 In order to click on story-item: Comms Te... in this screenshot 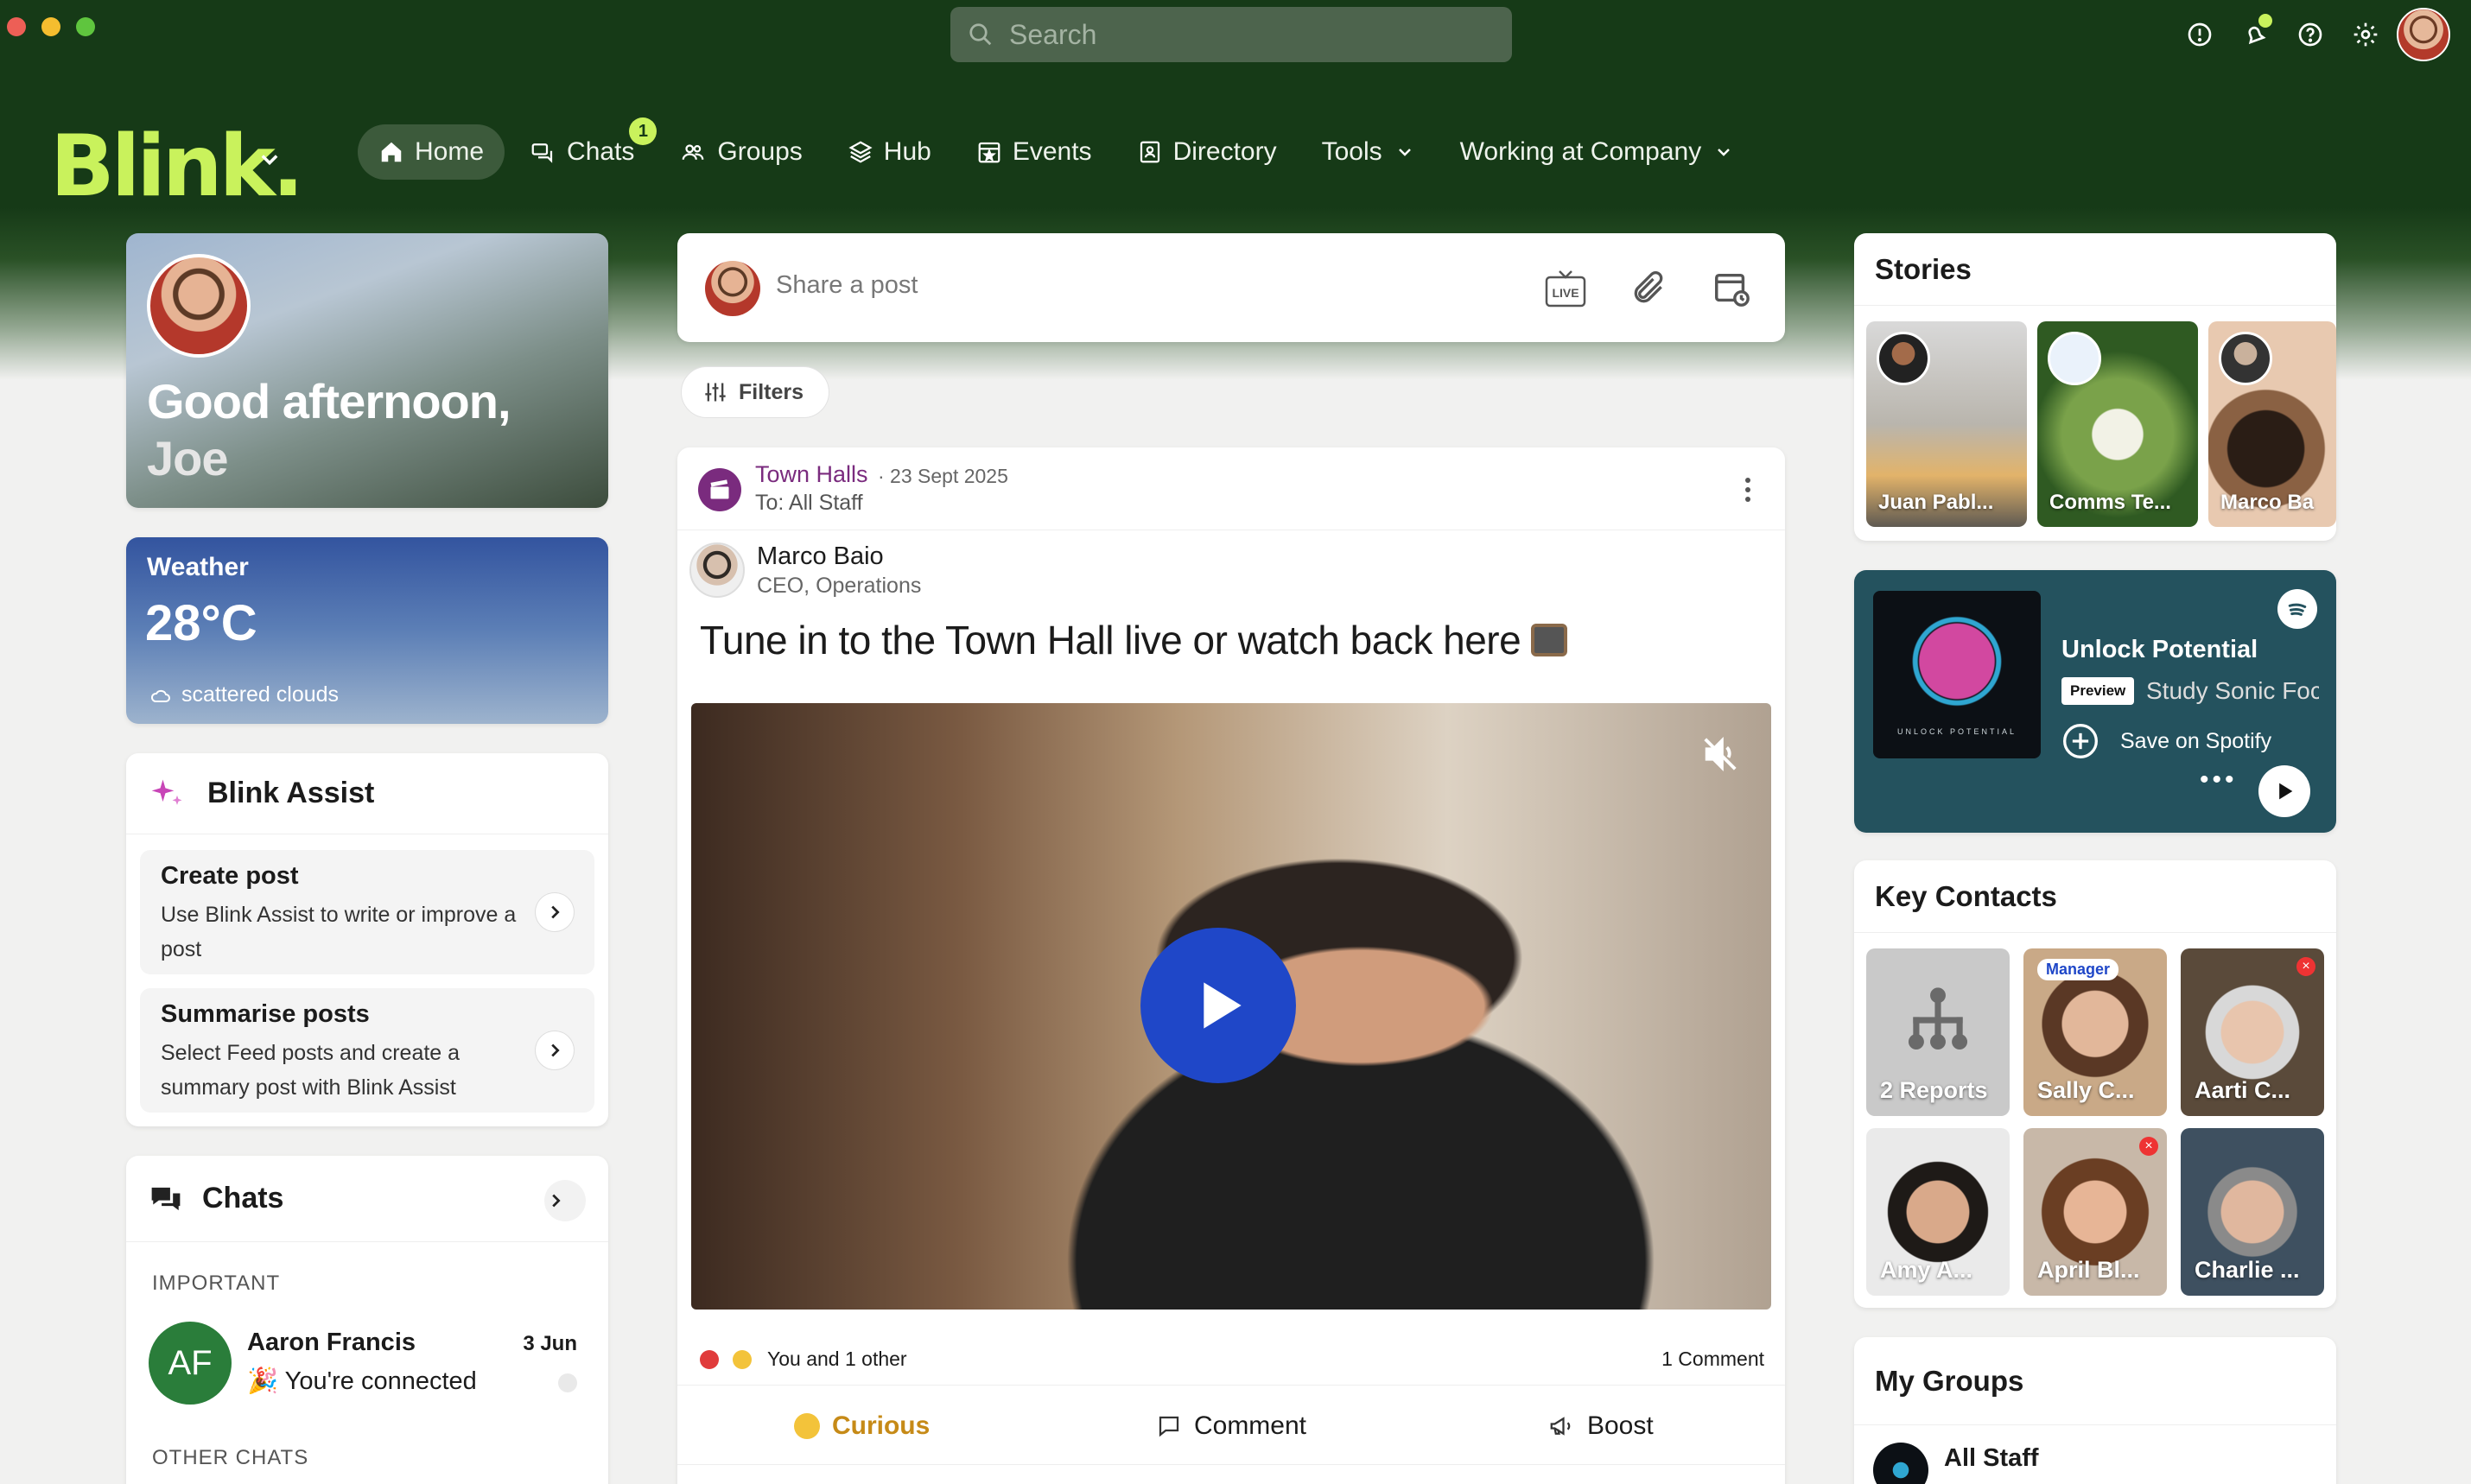, I will do `click(2117, 424)`.